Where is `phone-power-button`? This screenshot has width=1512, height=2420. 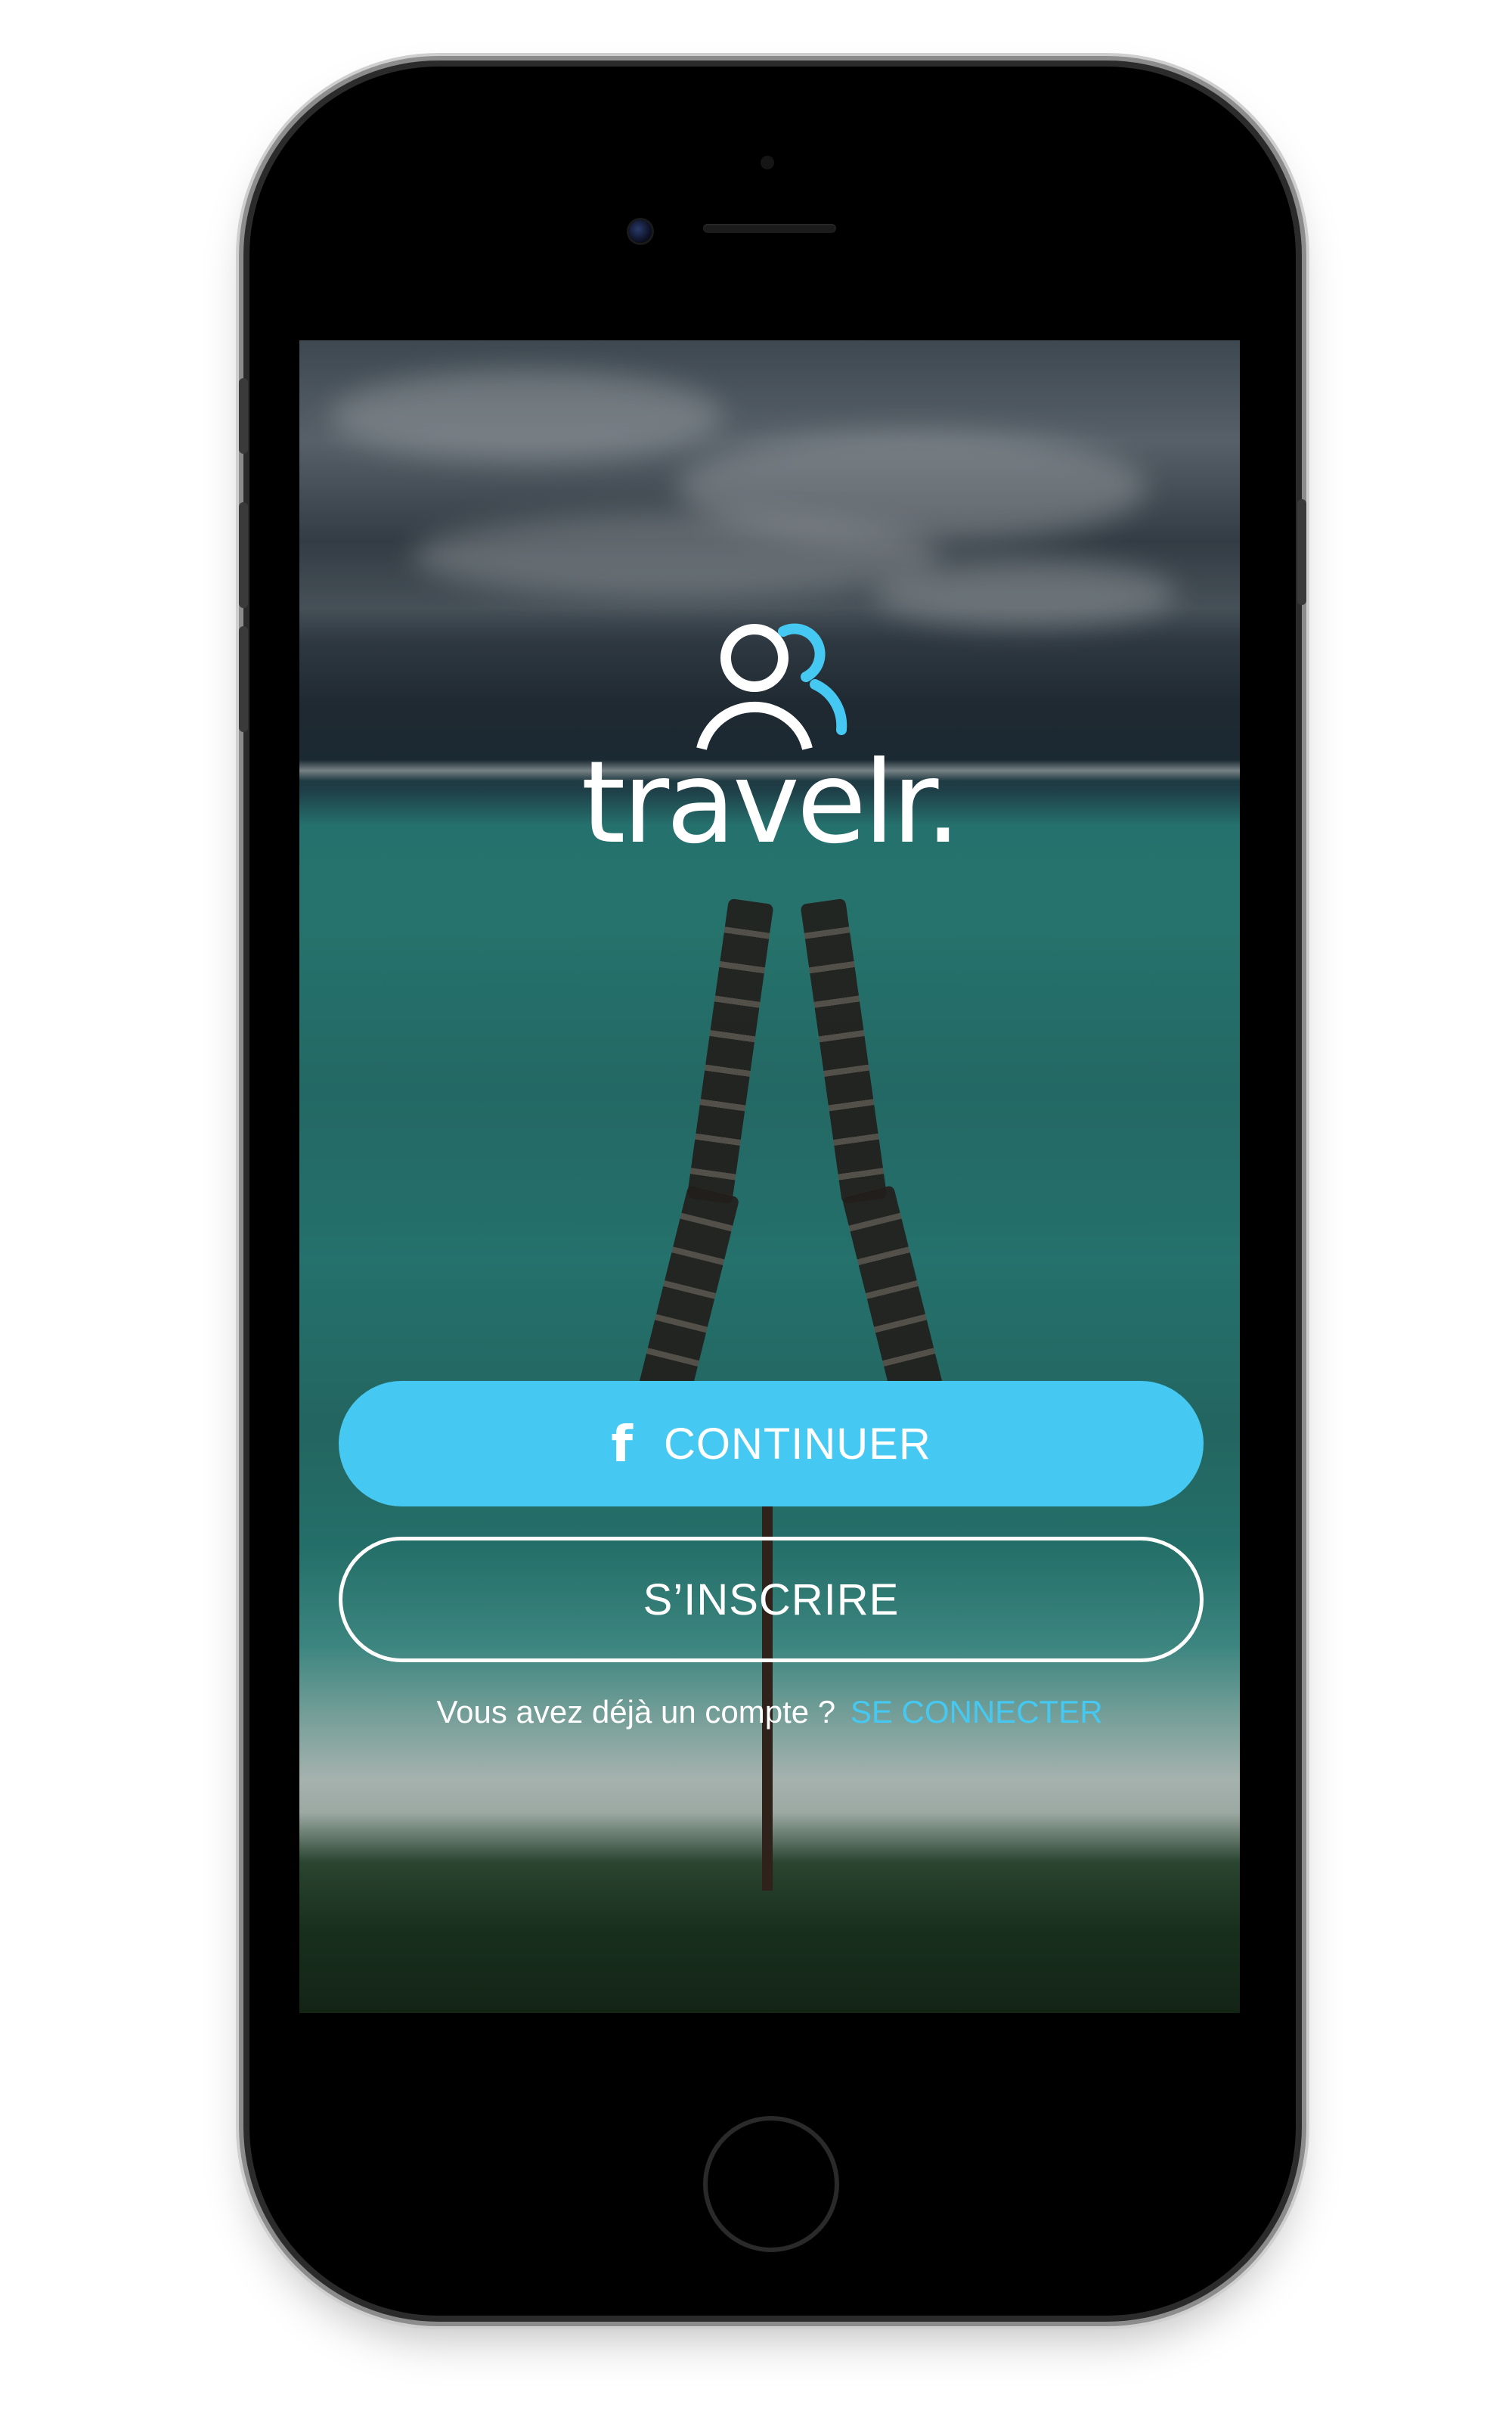
phone-power-button is located at coordinates (1301, 552).